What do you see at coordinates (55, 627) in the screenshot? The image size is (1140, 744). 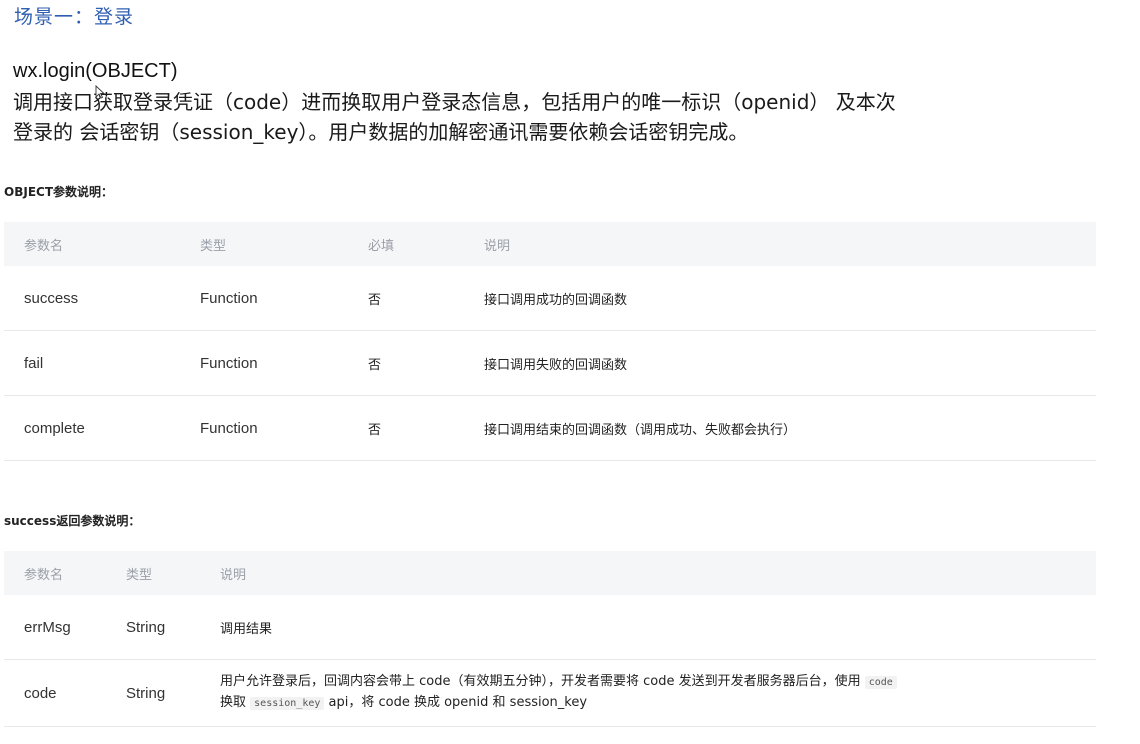 I see `param-name: errMsg` at bounding box center [55, 627].